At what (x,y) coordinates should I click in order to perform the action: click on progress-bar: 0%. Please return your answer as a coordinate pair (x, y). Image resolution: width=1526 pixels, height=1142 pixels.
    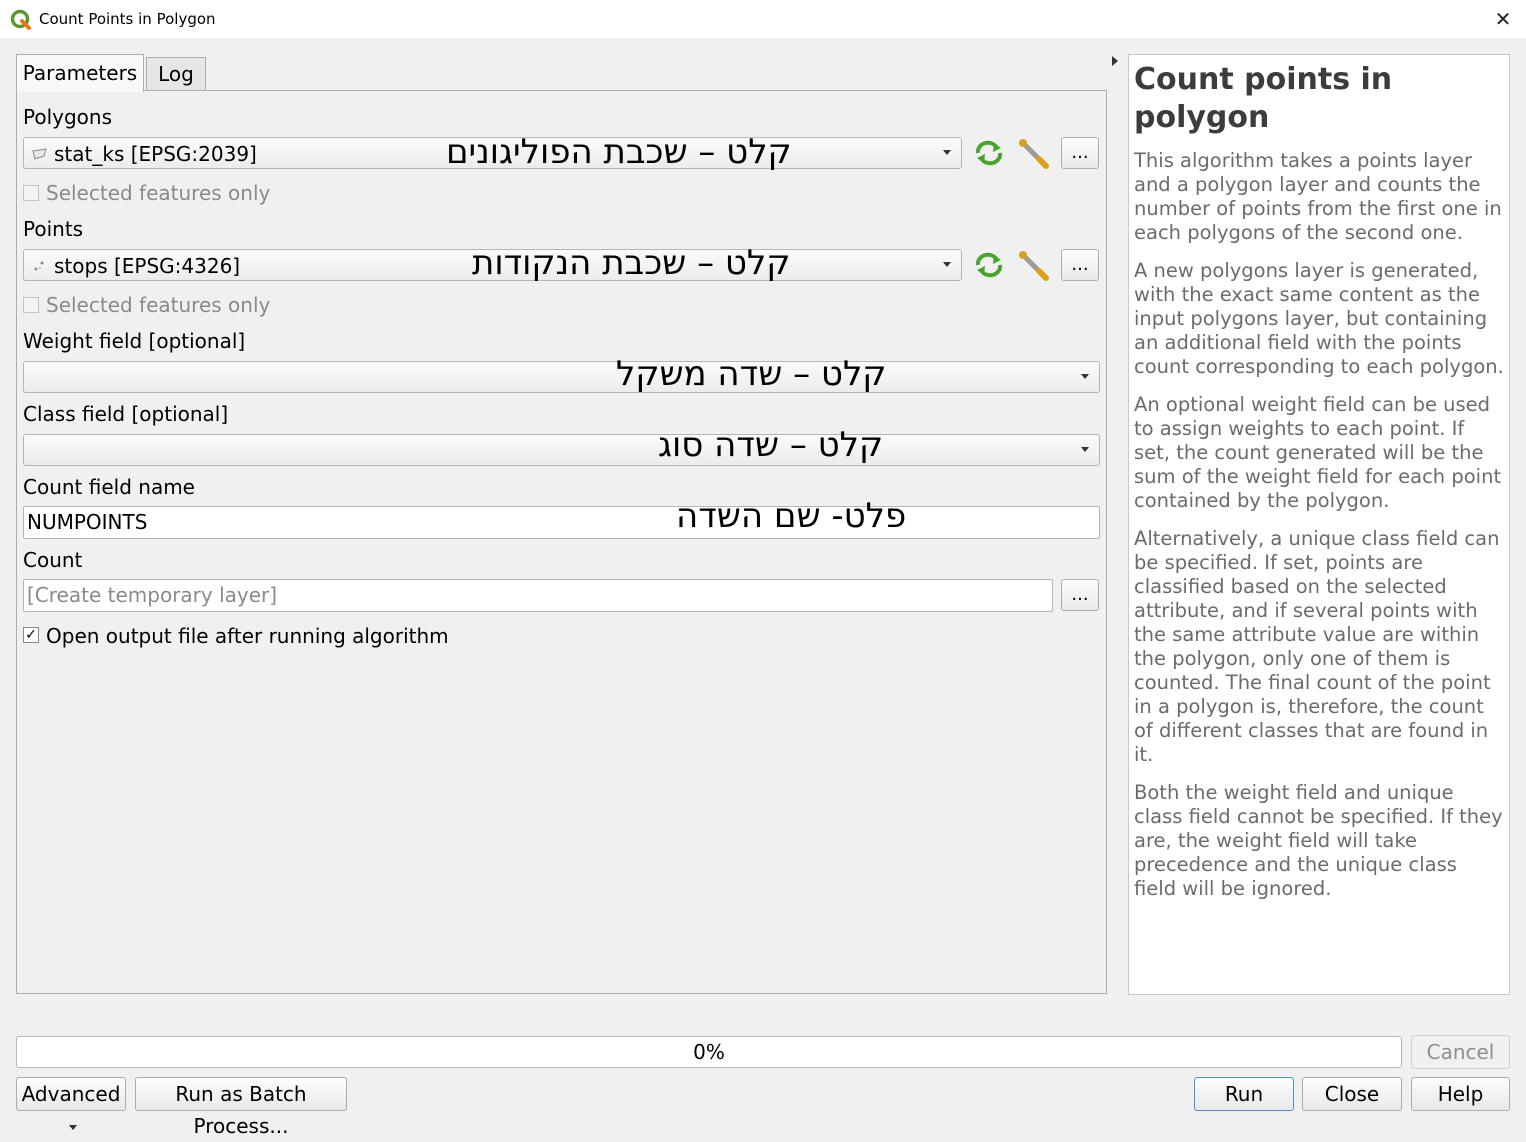
    Looking at the image, I should click on (709, 1052).